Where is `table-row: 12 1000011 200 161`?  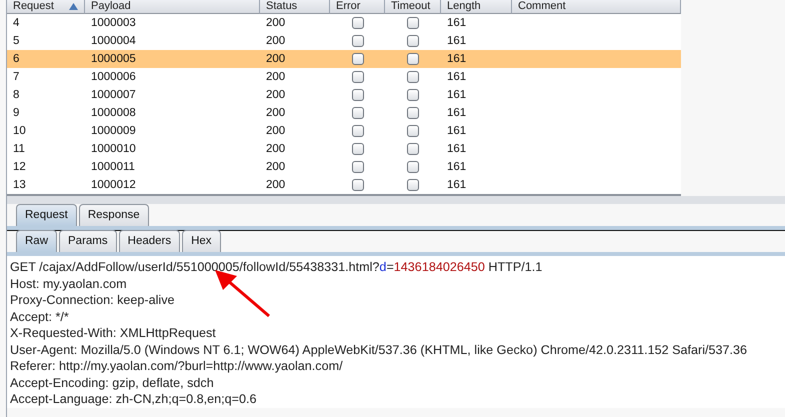
table-row: 12 1000011 200 161 is located at coordinates (344, 167).